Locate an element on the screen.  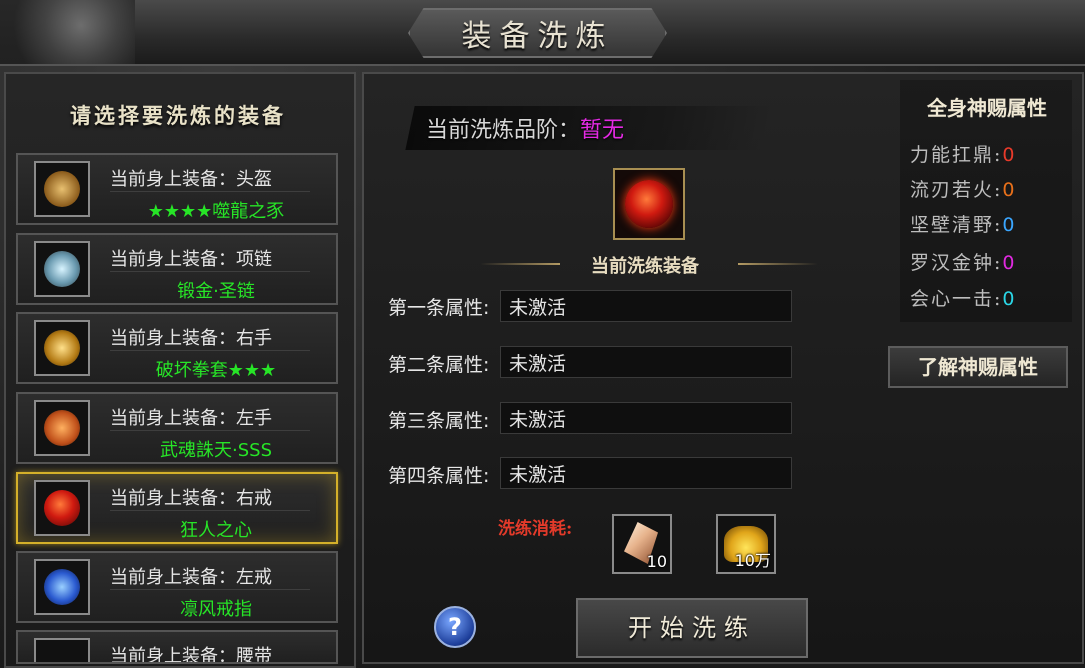
necklace-icon is located at coordinates (62, 269).